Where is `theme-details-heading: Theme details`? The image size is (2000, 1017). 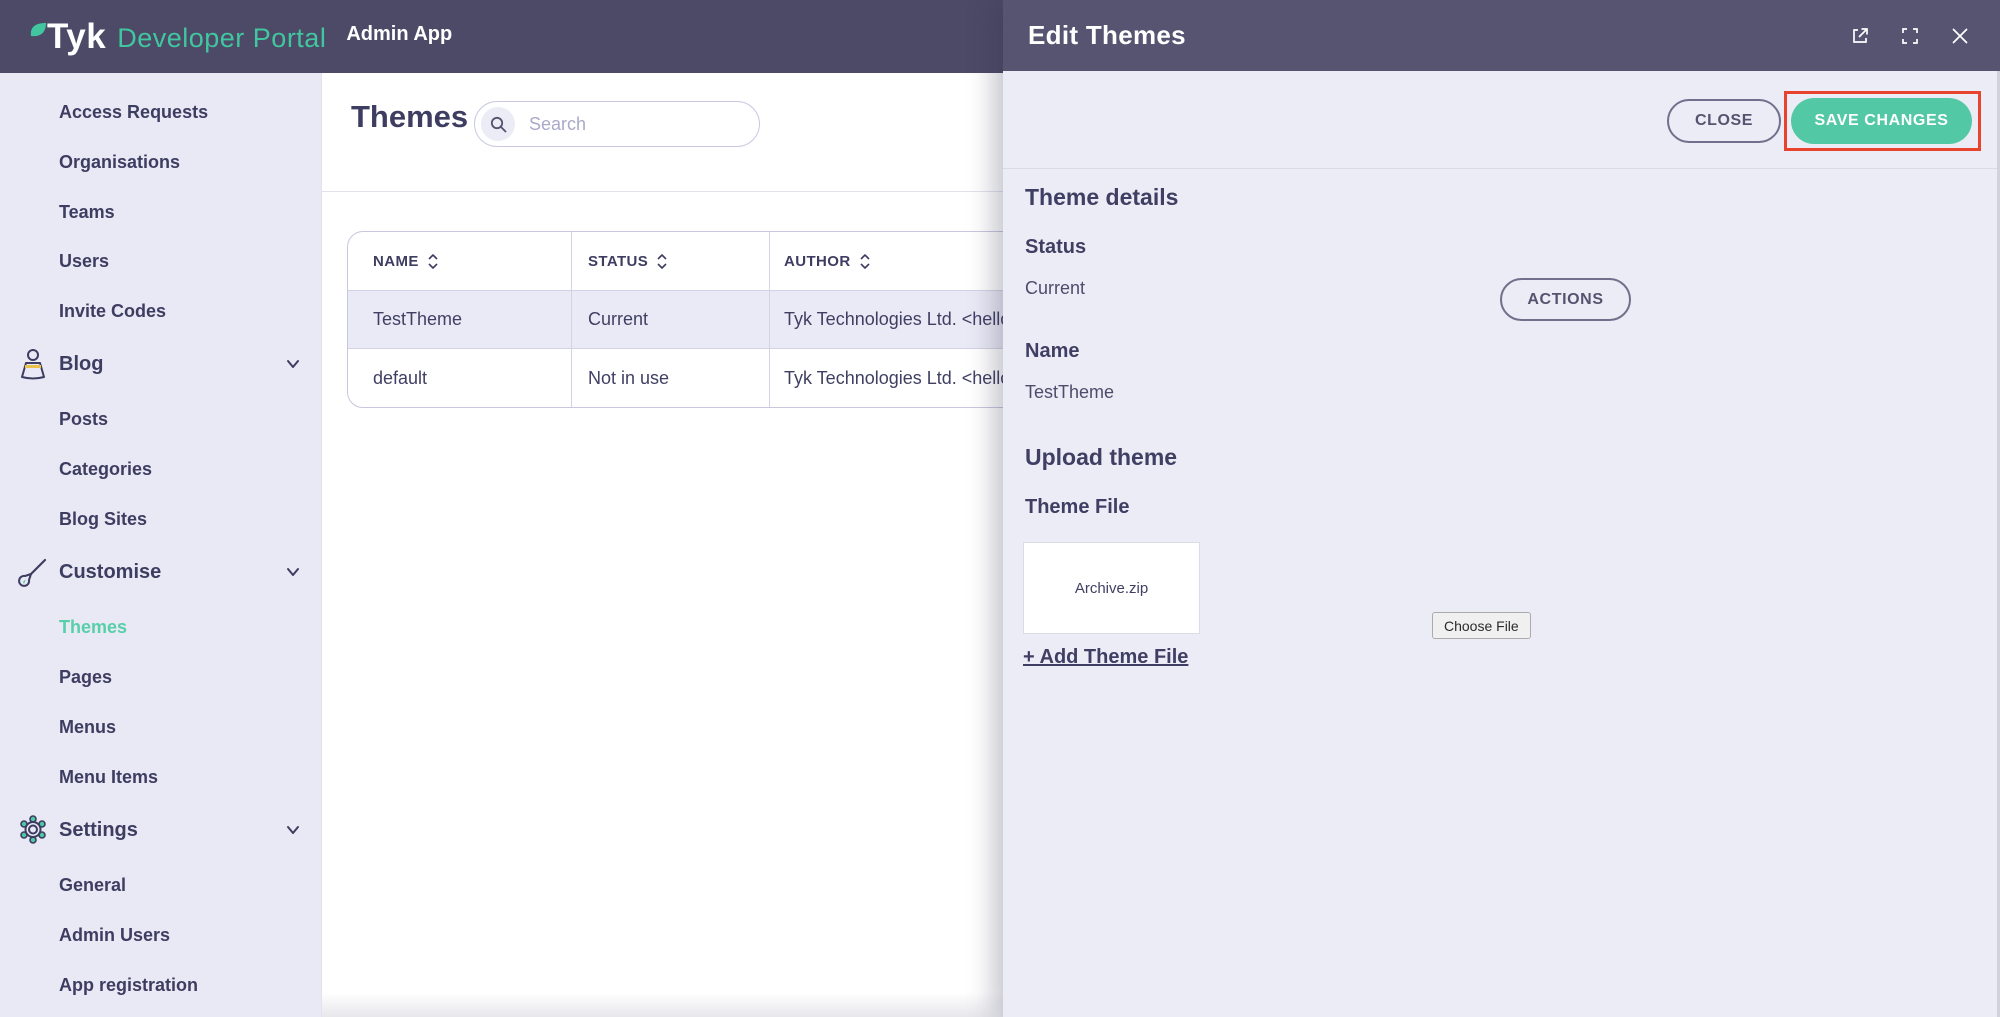 theme-details-heading: Theme details is located at coordinates (1102, 197).